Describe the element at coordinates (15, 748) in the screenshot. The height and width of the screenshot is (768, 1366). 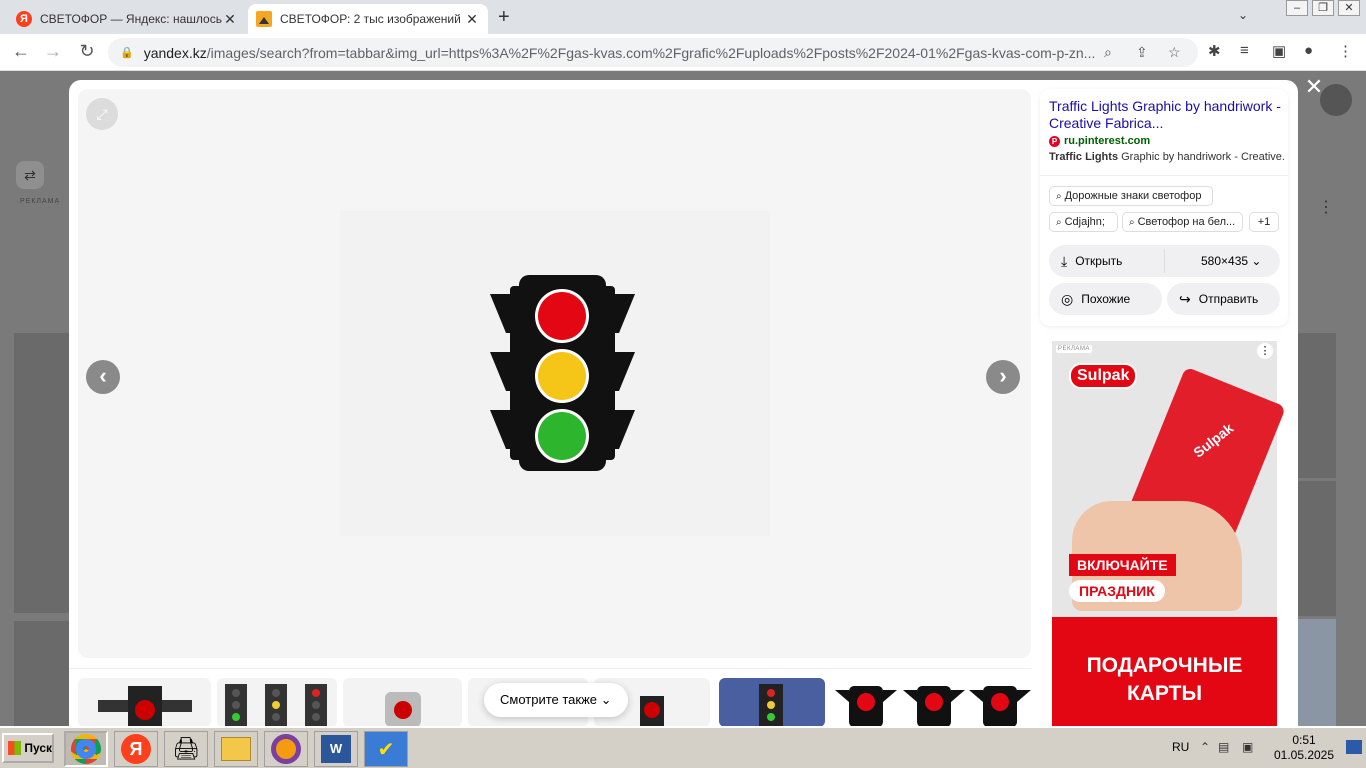
I see `windows-logo-icon` at that location.